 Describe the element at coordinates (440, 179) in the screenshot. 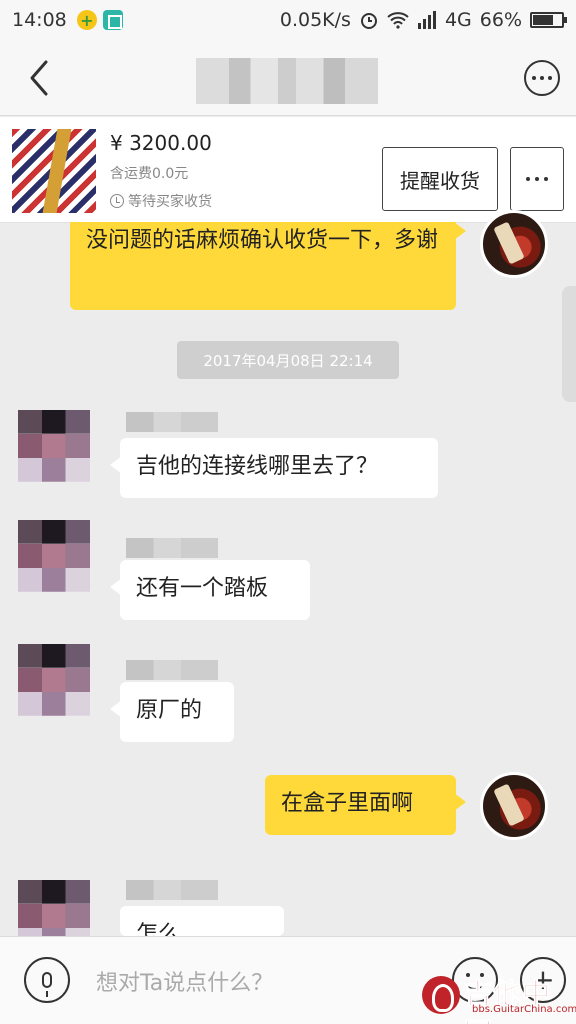

I see `remind-receipt-button: 提醒收货` at that location.